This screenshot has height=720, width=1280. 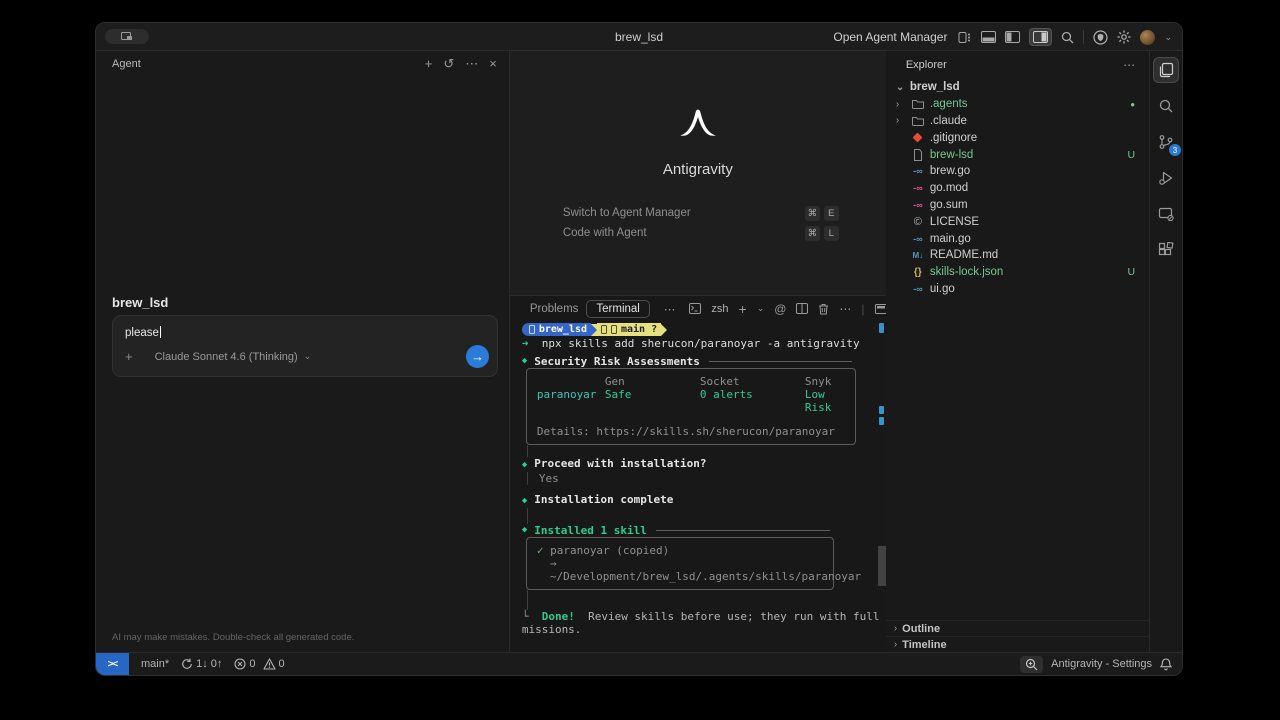 I want to click on tab-terminal: Terminal, so click(x=618, y=308).